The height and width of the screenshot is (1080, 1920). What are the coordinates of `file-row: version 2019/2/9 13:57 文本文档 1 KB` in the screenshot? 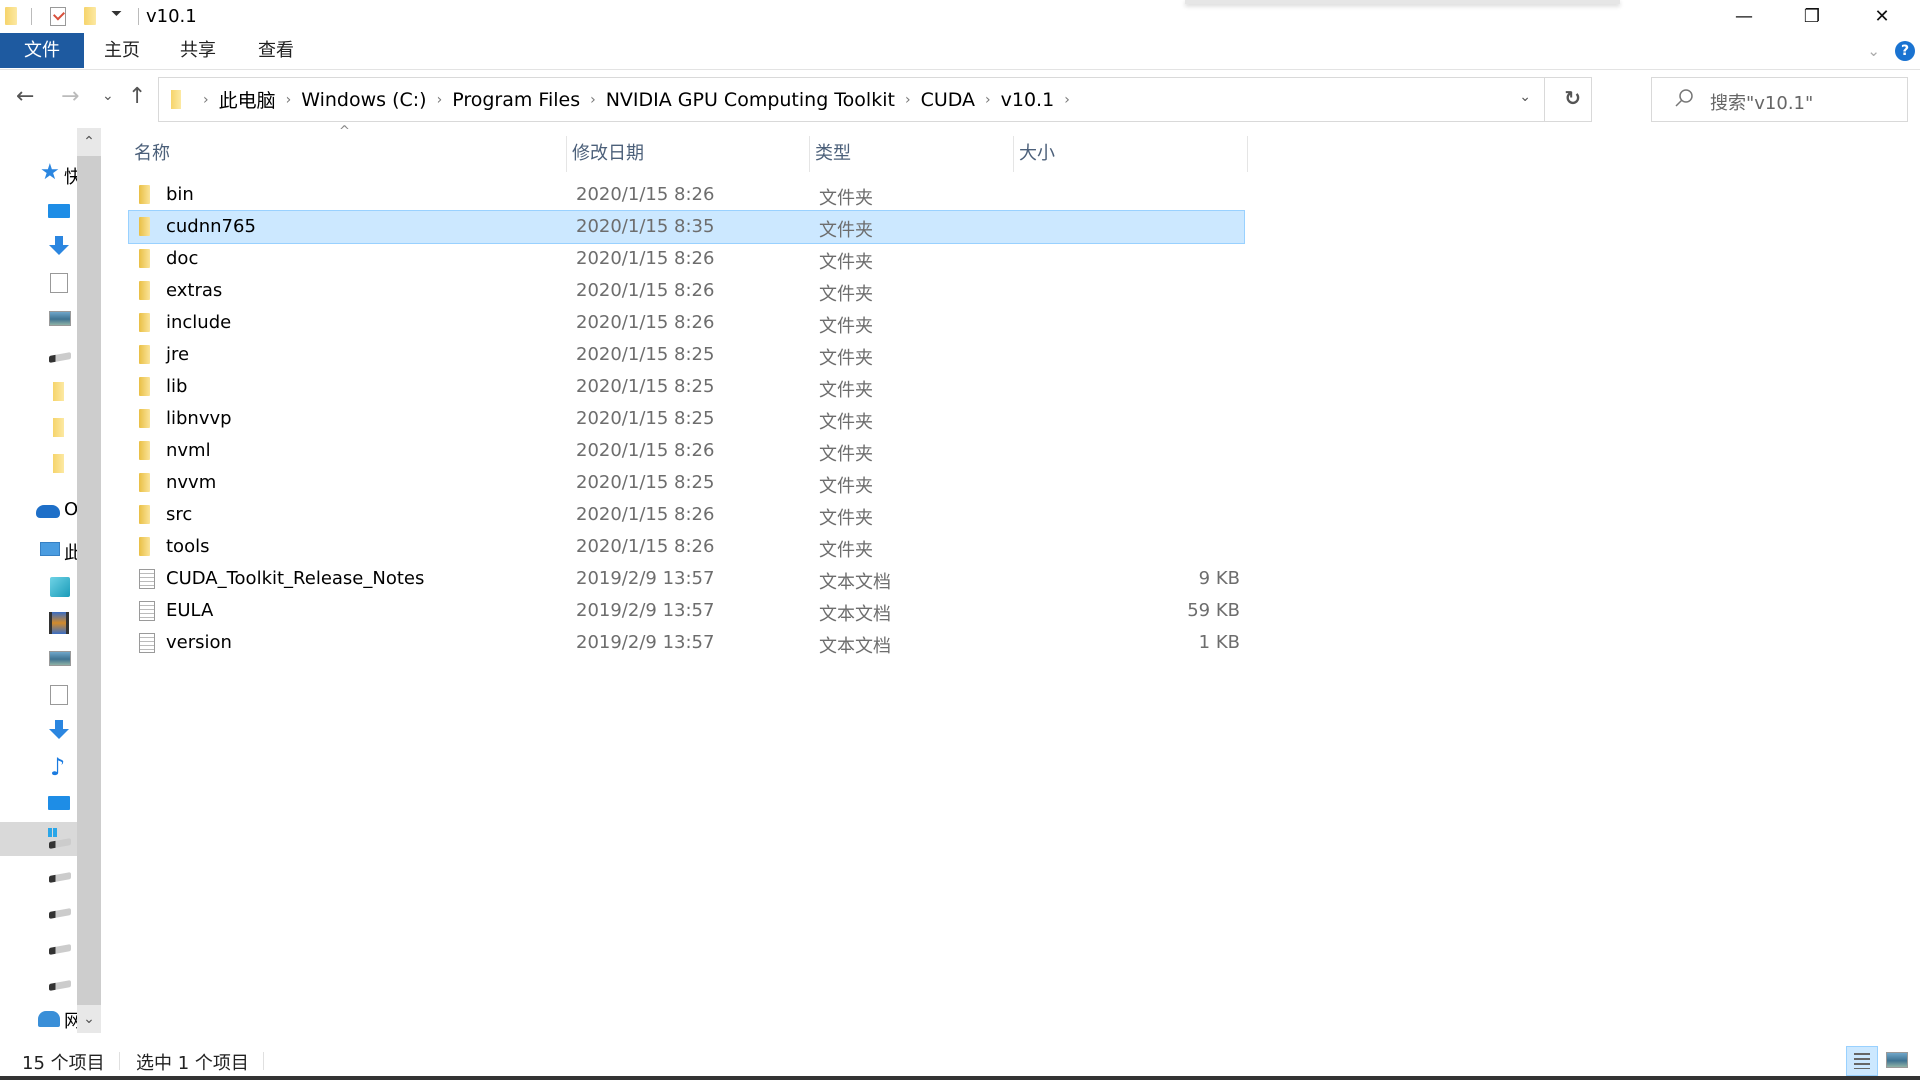 It's located at (686, 643).